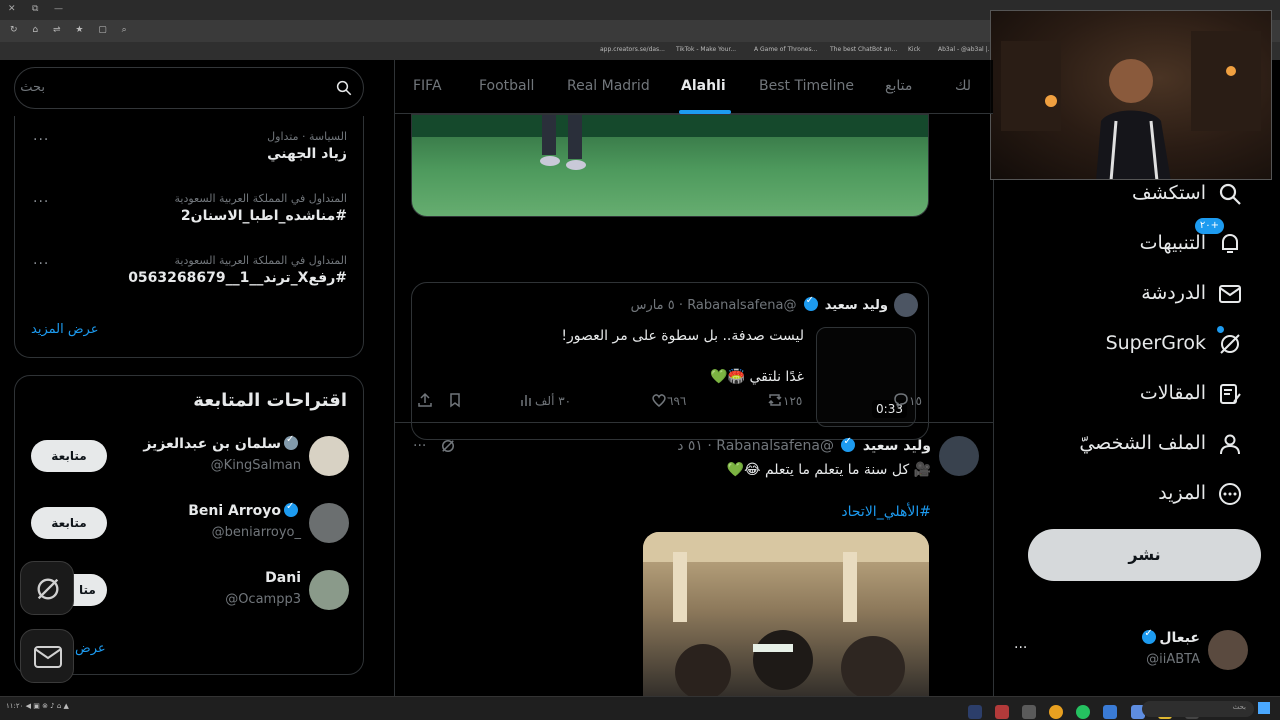 The width and height of the screenshot is (1280, 720). What do you see at coordinates (71, 30) in the screenshot?
I see `browser-toolbar-icons: ↻ ⌂ ⇌ ★ ▢ ⌕` at bounding box center [71, 30].